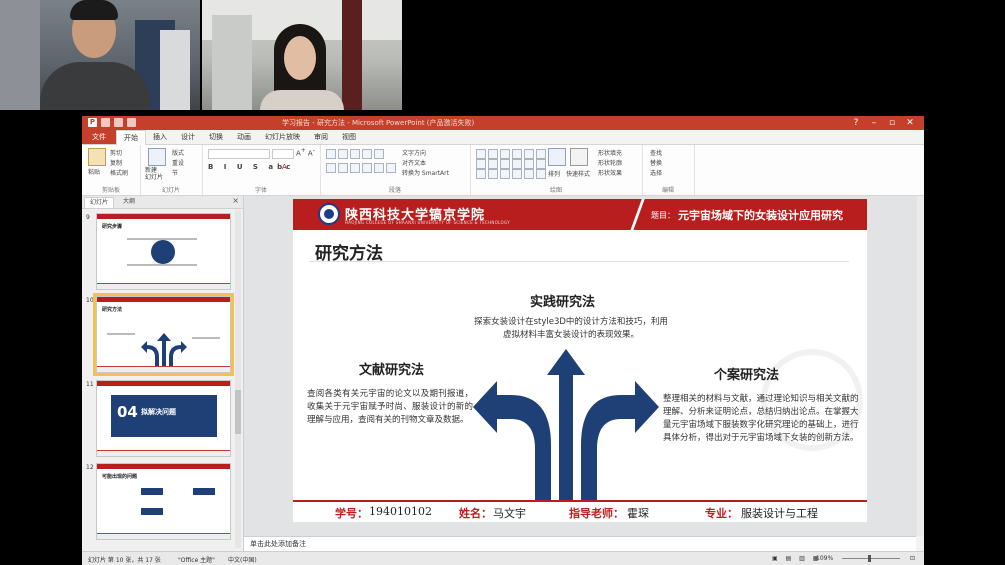  What do you see at coordinates (305, 152) in the screenshot?
I see `grow-font-icon: A+ A-` at bounding box center [305, 152].